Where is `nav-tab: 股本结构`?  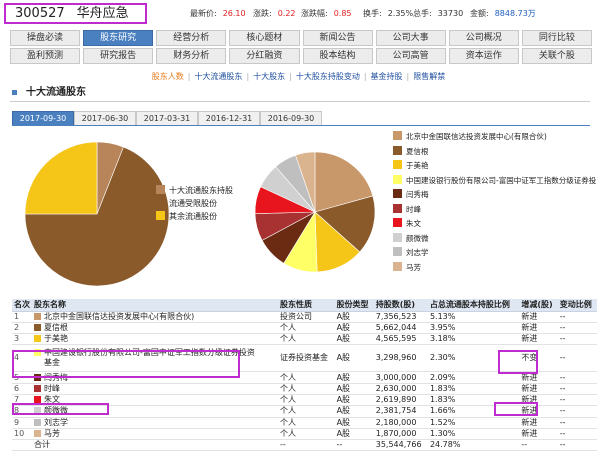 nav-tab: 股本结构 is located at coordinates (337, 56).